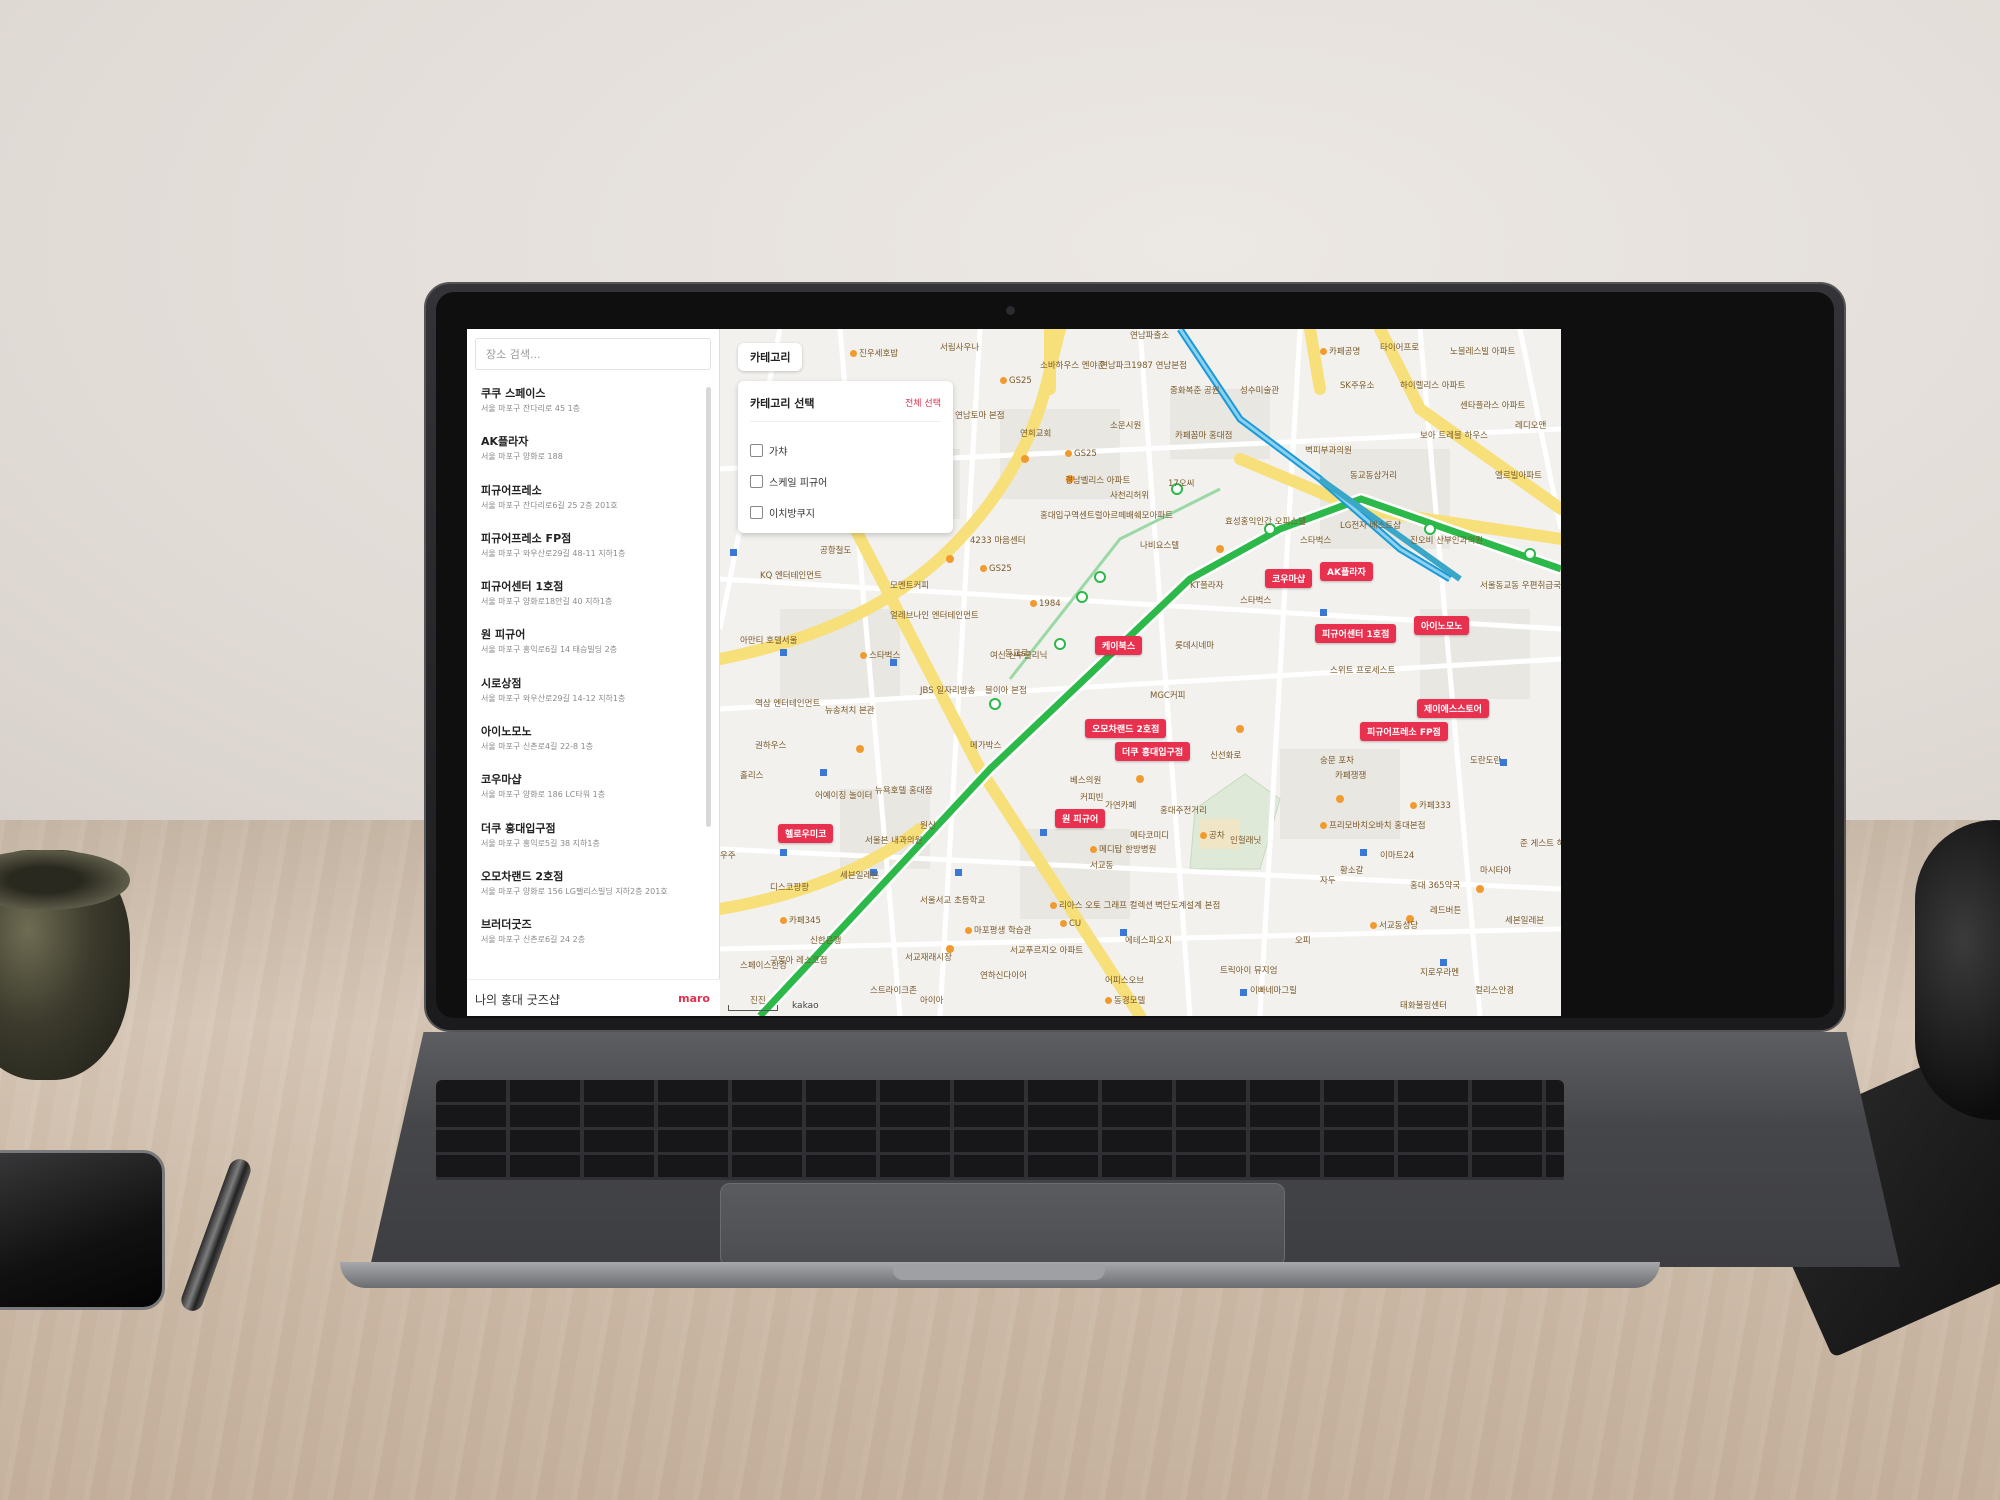 This screenshot has height=1500, width=2000. What do you see at coordinates (593, 749) in the screenshot?
I see `list-item: 아이노모노 서울 마포구 신촌로4길 22-8 1층` at bounding box center [593, 749].